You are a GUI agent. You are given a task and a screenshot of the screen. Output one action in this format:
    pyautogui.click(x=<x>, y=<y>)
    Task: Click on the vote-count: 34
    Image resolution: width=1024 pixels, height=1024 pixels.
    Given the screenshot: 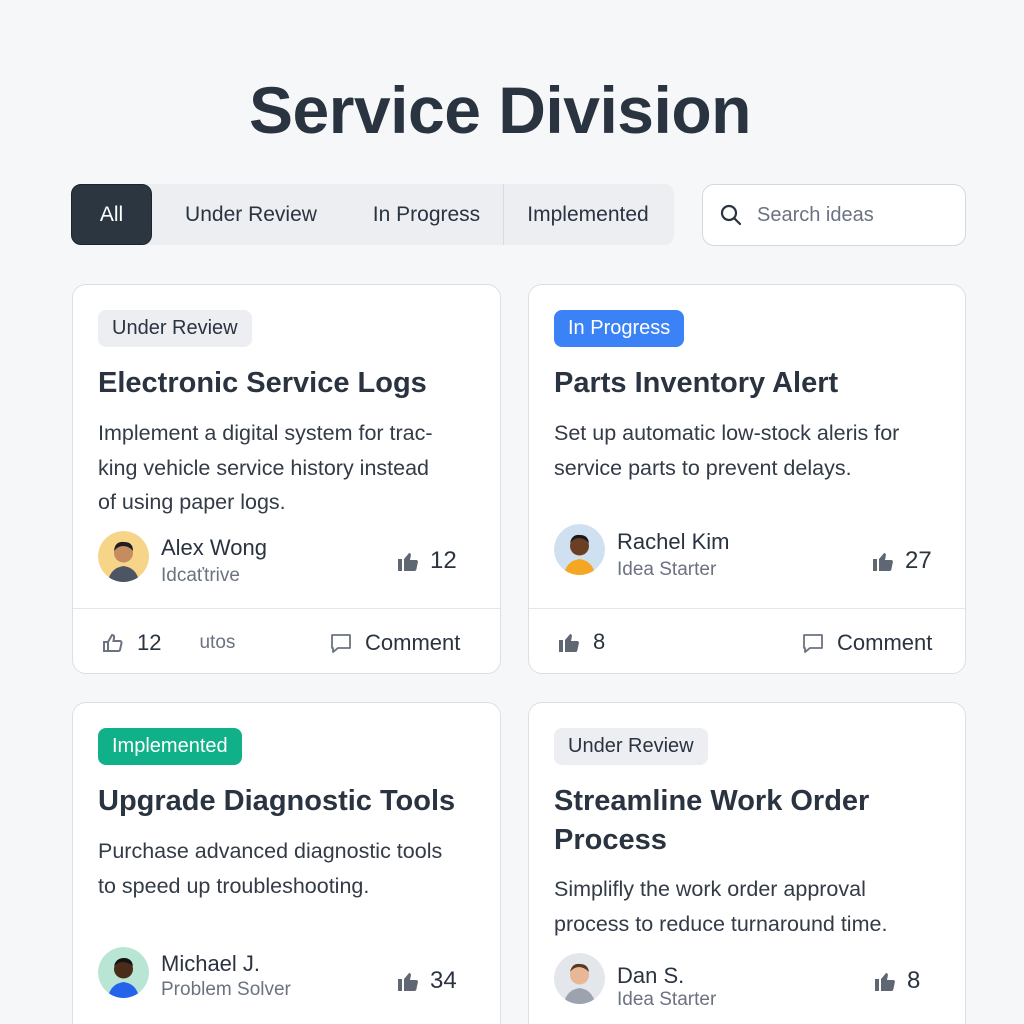 What is the action you would take?
    pyautogui.click(x=426, y=981)
    